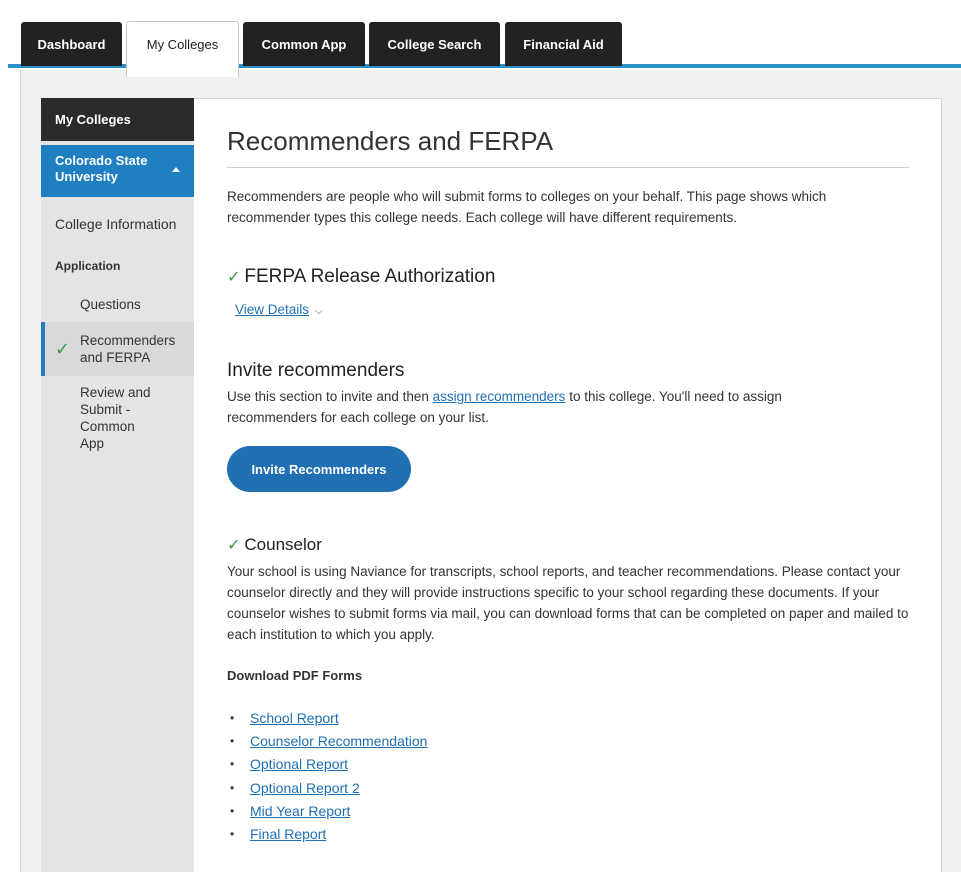 The width and height of the screenshot is (961, 872). Describe the element at coordinates (115, 224) in the screenshot. I see `sidebar-item-college-information: College Information` at that location.